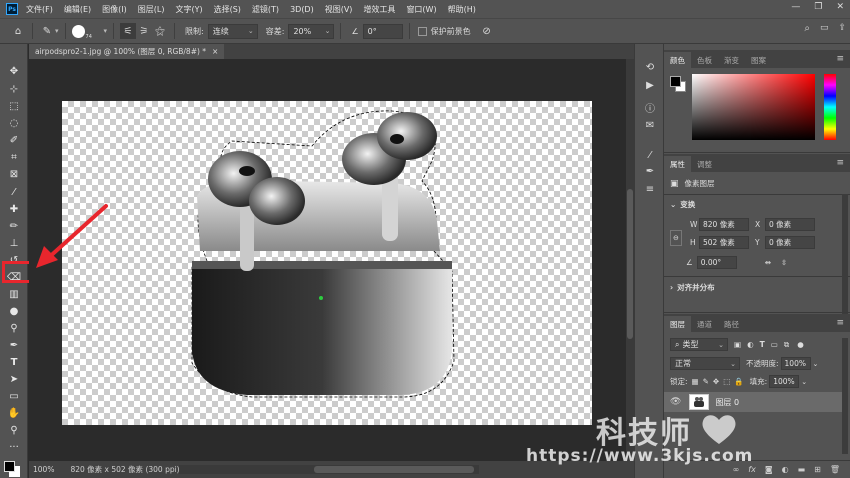  Describe the element at coordinates (835, 469) in the screenshot. I see `delete-layer-icon: 🗑` at that location.